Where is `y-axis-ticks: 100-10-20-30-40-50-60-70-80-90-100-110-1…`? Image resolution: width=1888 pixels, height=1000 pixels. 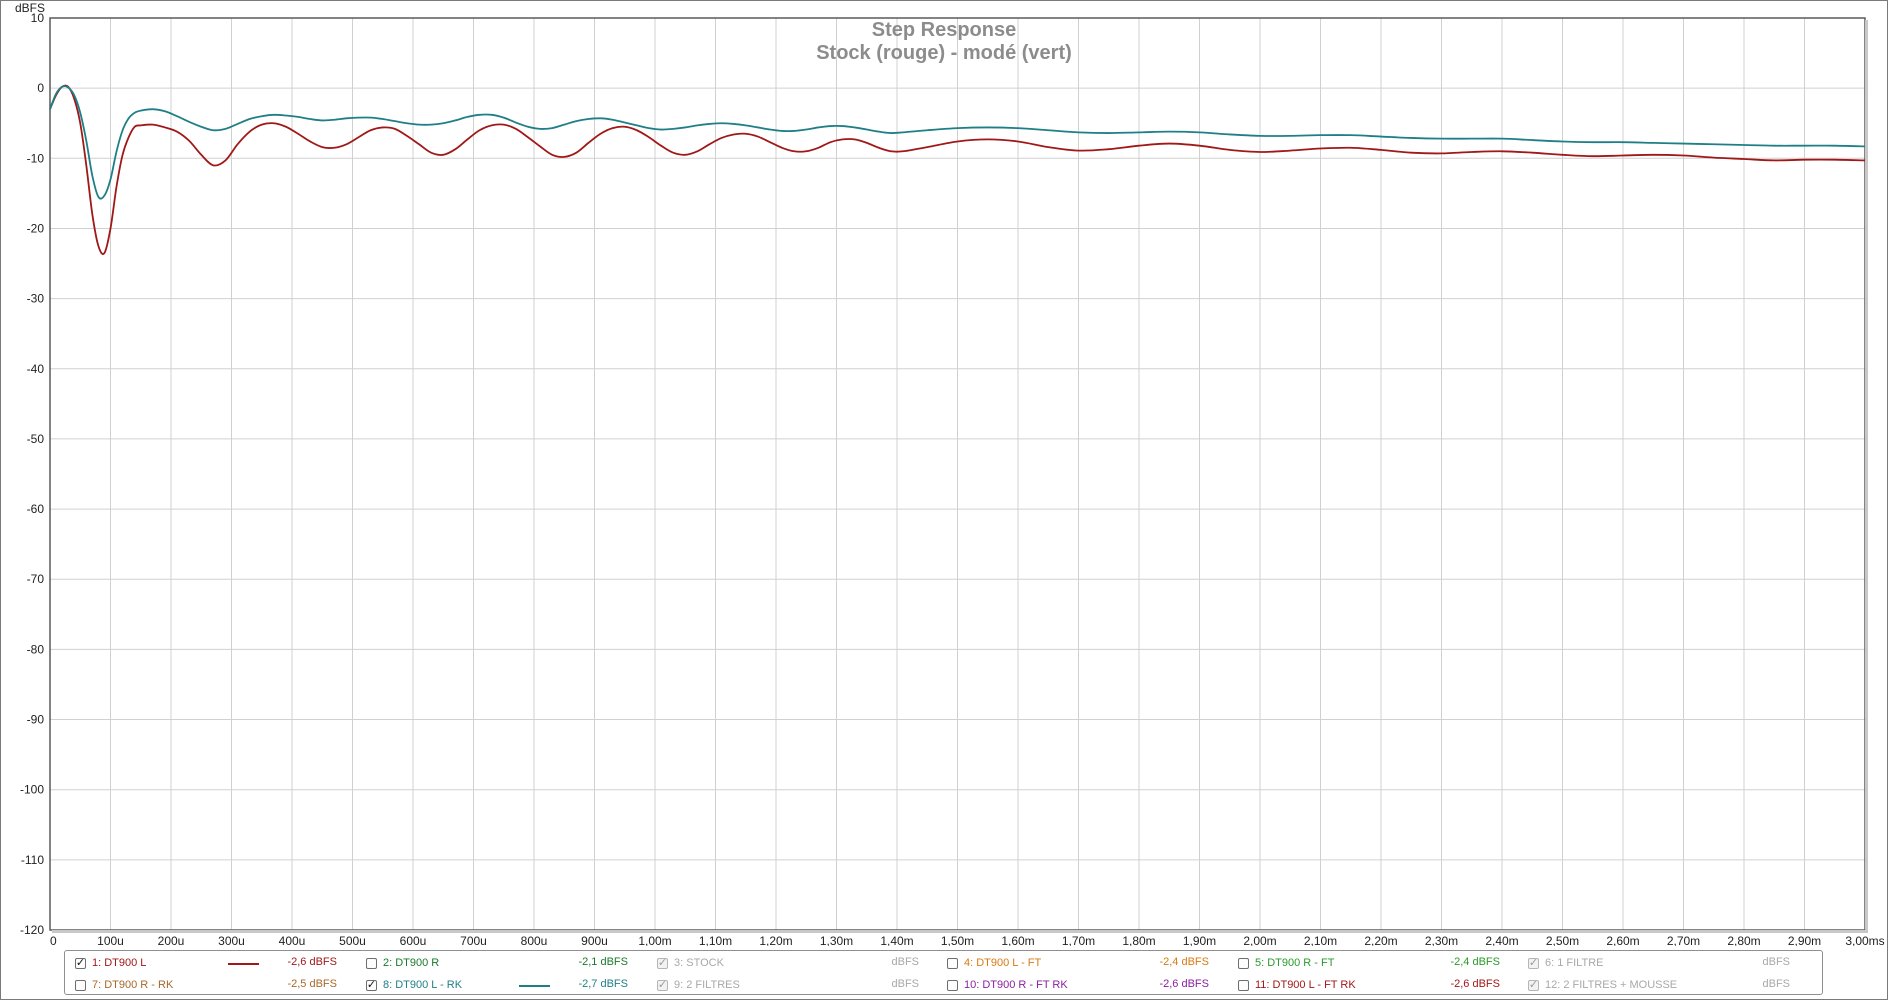 y-axis-ticks: 100-10-20-30-40-50-60-70-80-90-100-110-1… is located at coordinates (32, 474).